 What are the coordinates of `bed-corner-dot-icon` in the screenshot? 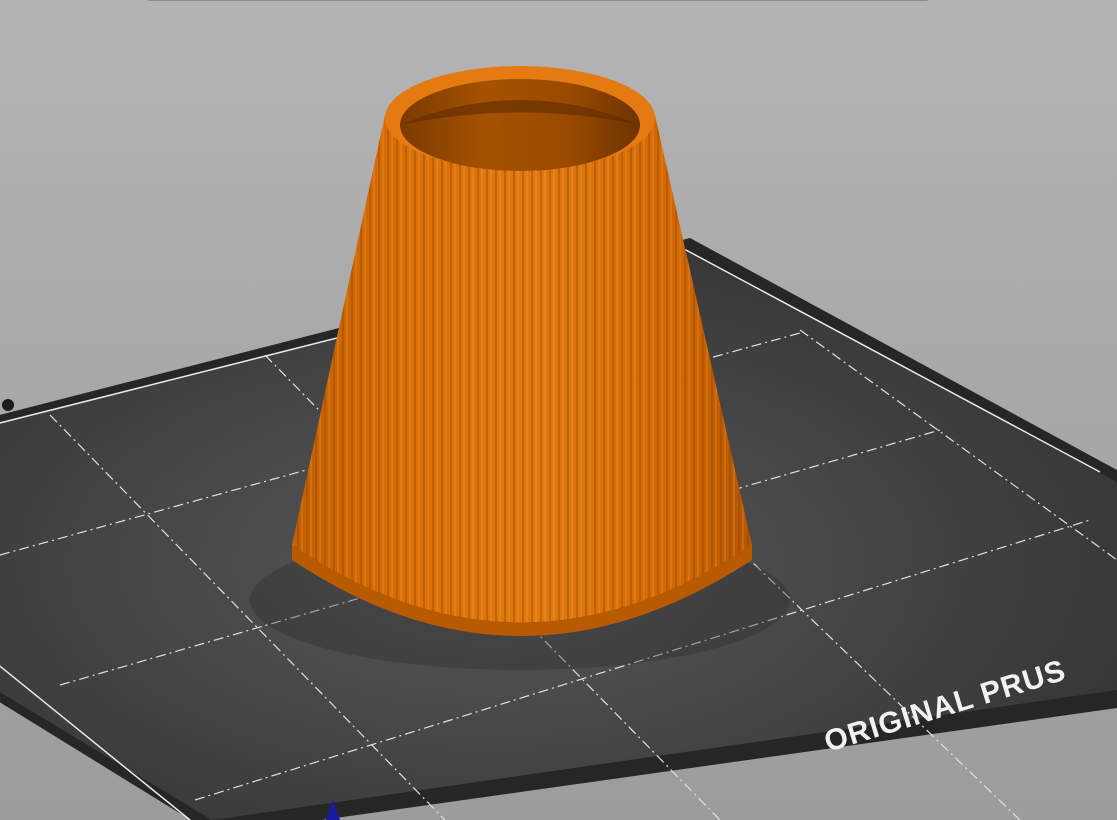 It's located at (8, 405).